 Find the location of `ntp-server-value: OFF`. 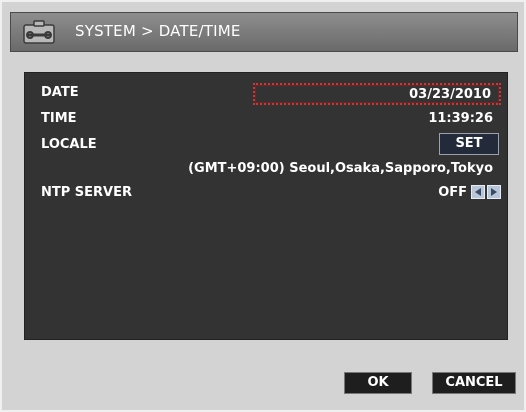

ntp-server-value: OFF is located at coordinates (452, 192).